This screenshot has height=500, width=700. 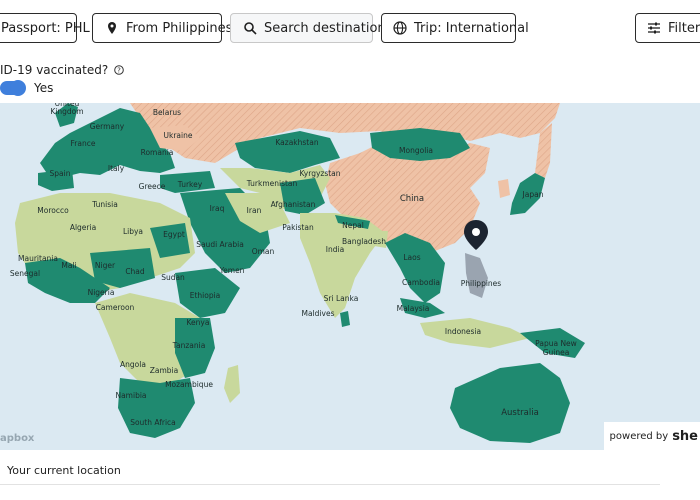 I want to click on country-label: Pakistan, so click(x=298, y=227).